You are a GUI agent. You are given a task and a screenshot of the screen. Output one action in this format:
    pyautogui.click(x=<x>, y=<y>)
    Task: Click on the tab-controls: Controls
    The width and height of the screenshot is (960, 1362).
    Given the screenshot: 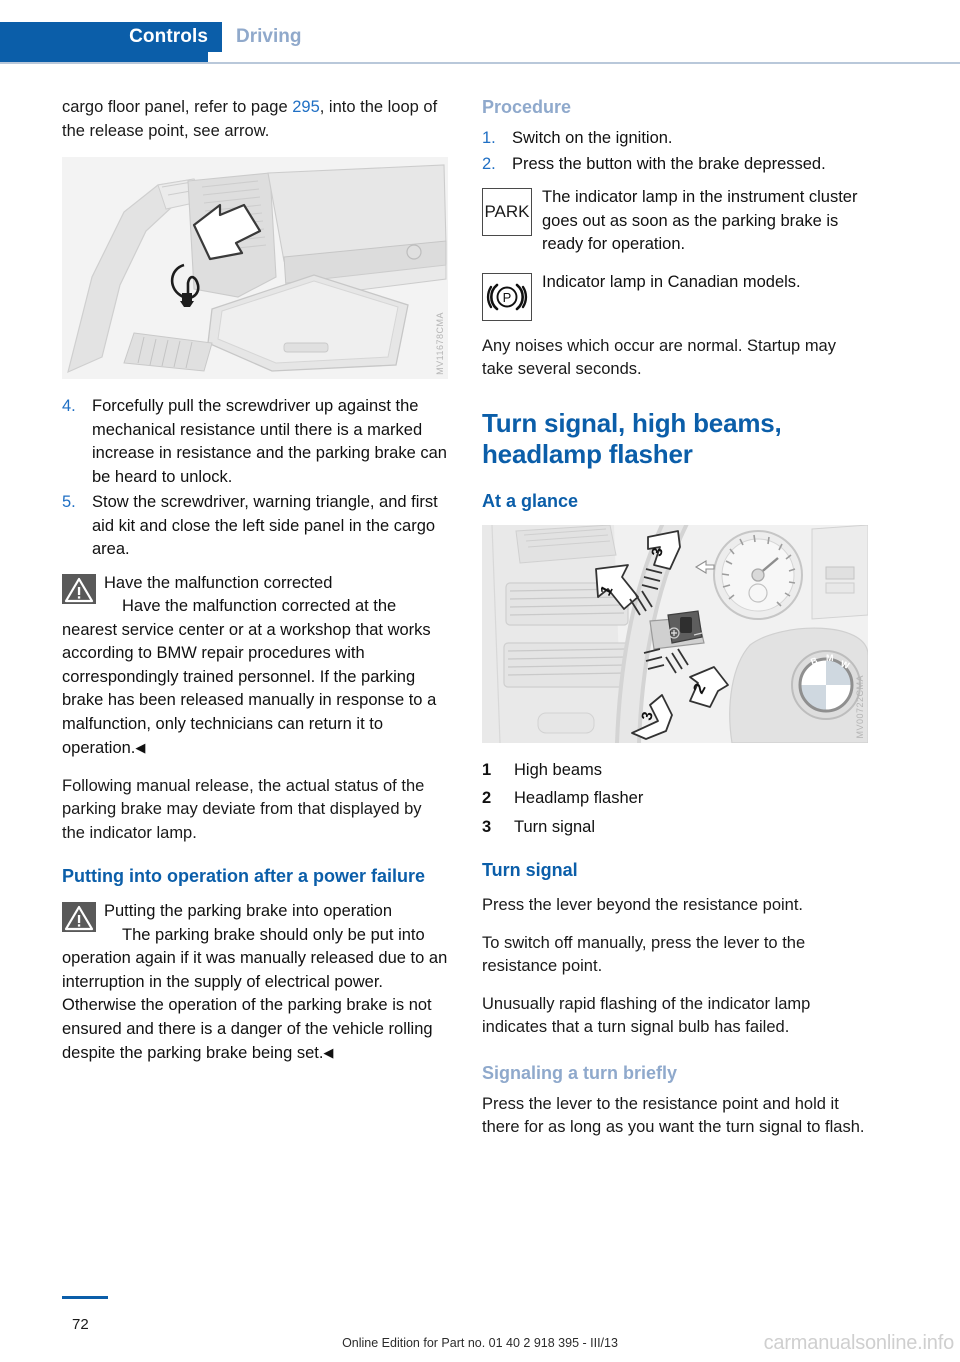 What is the action you would take?
    pyautogui.click(x=111, y=37)
    